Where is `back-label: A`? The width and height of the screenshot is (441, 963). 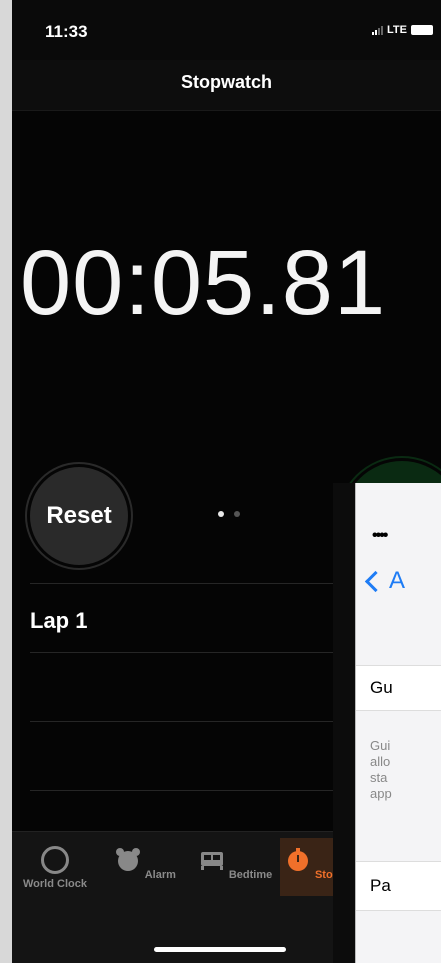
back-label: A is located at coordinates (397, 580).